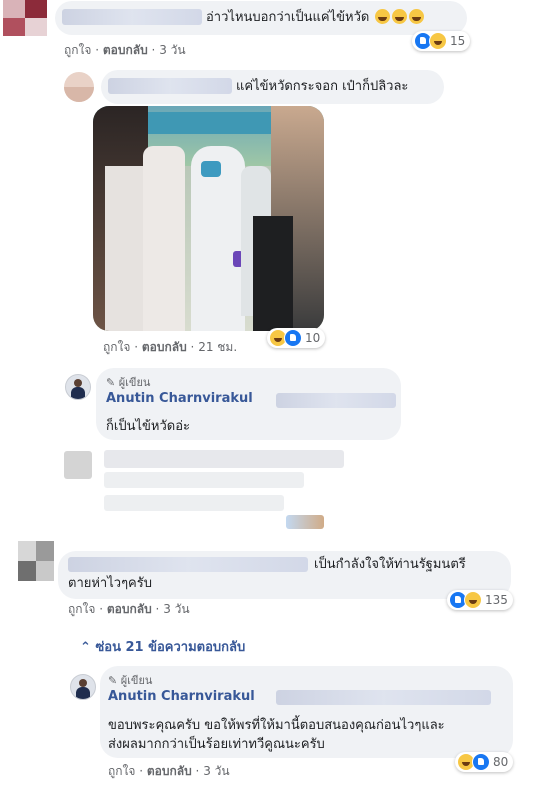  Describe the element at coordinates (313, 338) in the screenshot. I see `reaction-count: 10` at that location.